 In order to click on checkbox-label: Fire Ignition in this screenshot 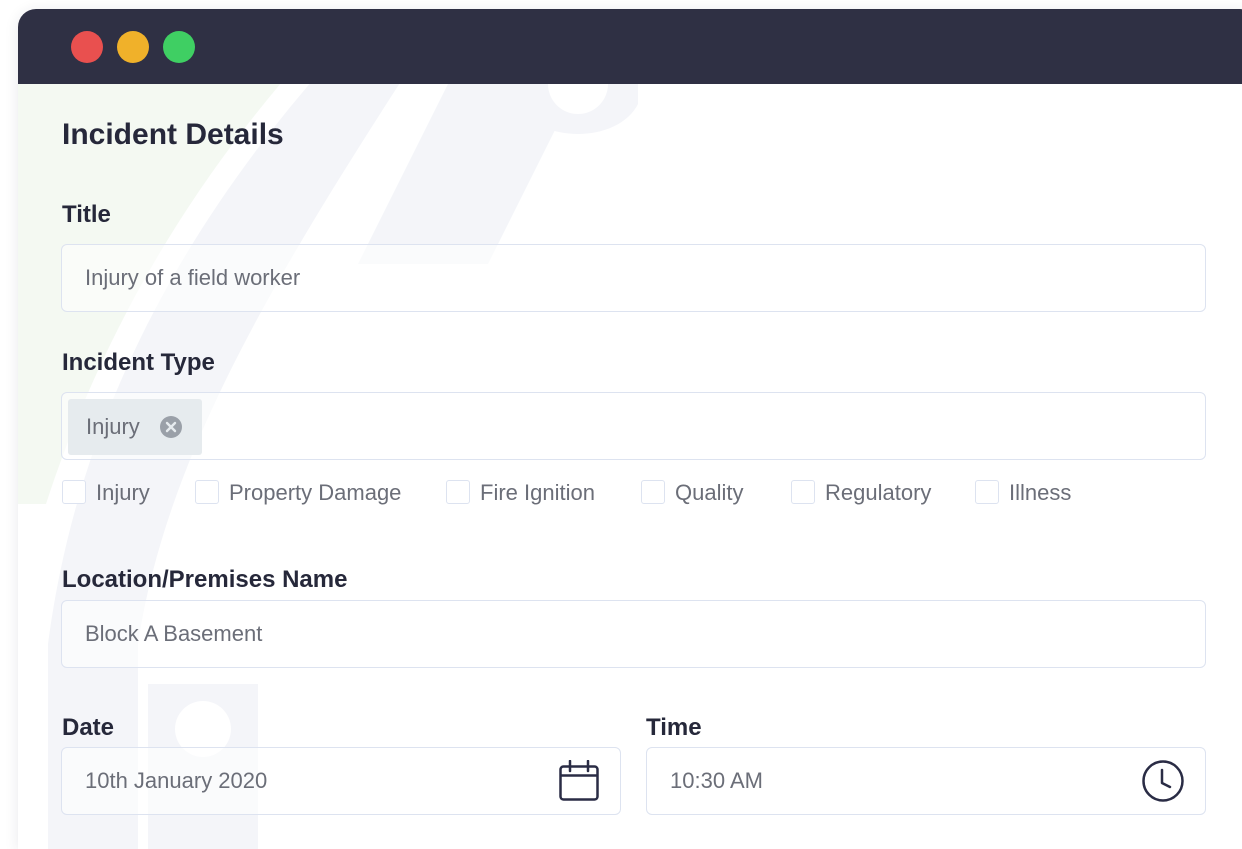, I will do `click(537, 492)`.